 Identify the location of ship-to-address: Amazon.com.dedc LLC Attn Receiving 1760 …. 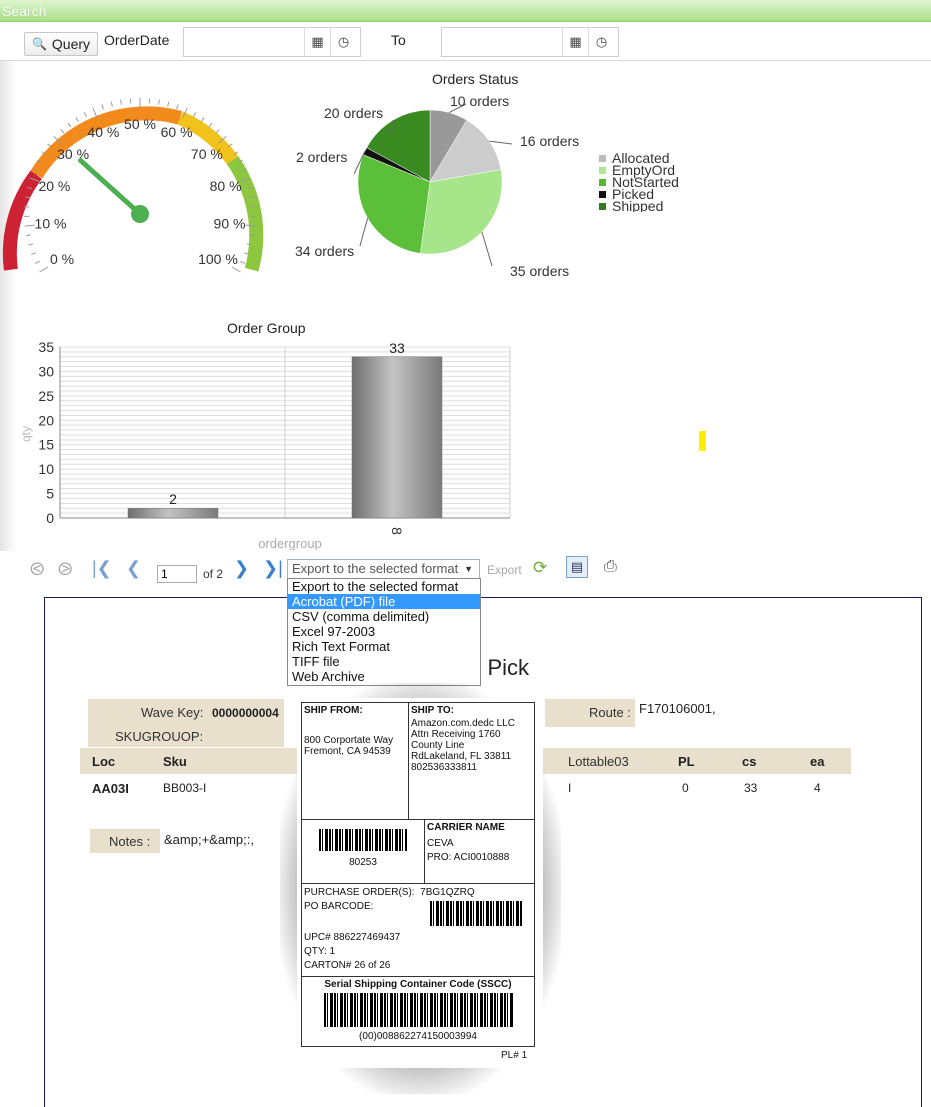
(463, 745).